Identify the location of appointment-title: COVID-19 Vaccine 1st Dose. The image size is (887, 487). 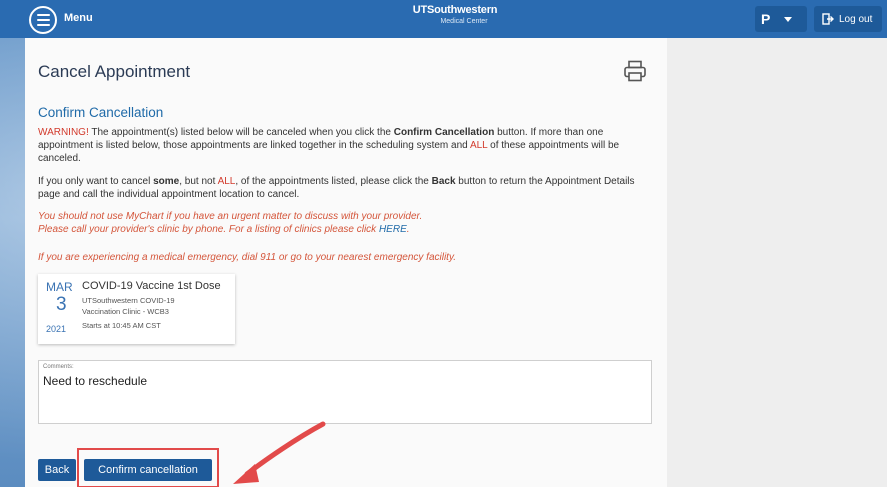
(151, 286).